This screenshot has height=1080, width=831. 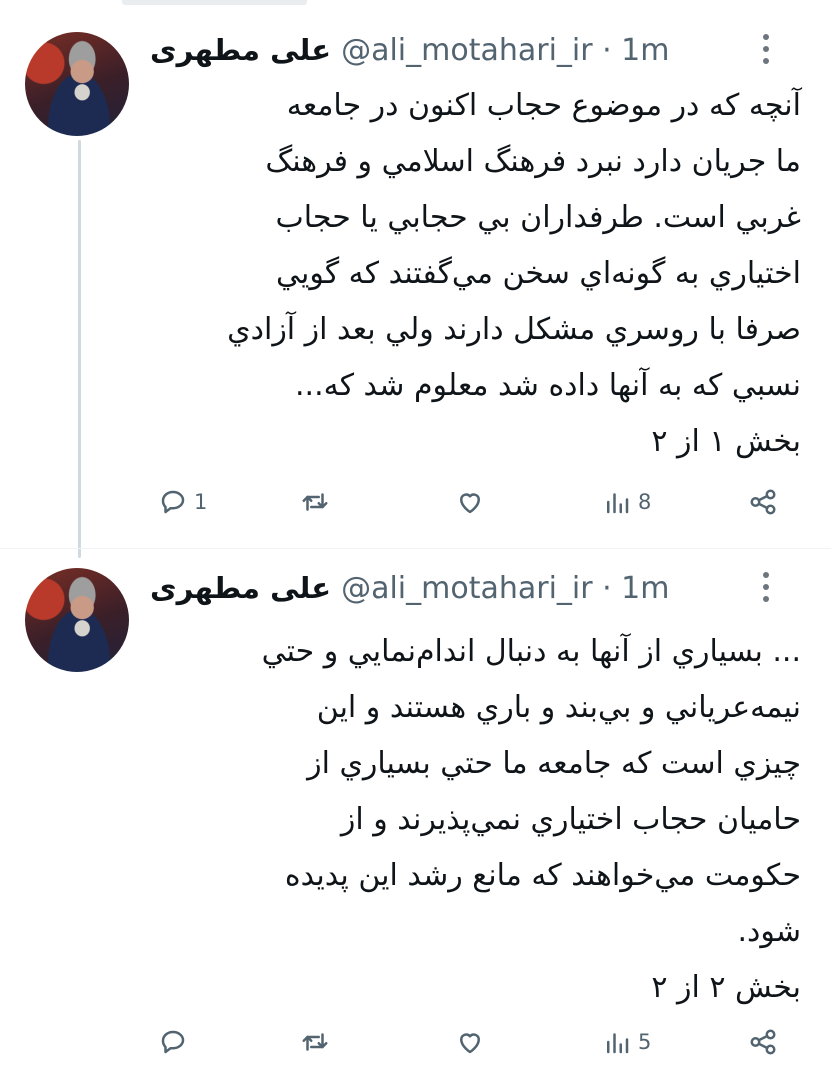 I want to click on reply-count: 1, so click(x=201, y=502).